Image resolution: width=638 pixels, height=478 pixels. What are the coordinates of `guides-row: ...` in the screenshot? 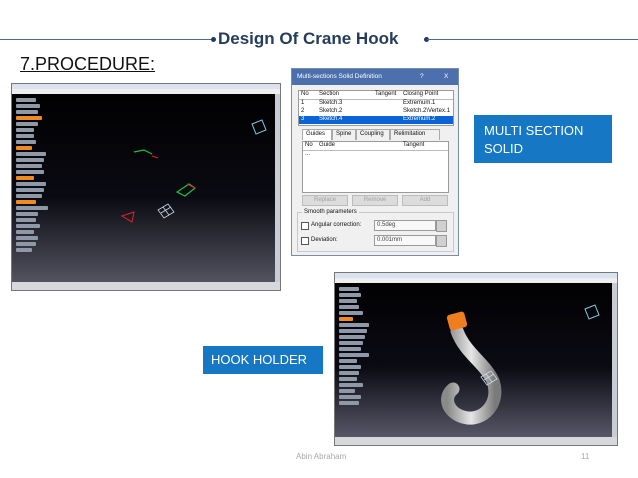 It's located at (375, 155).